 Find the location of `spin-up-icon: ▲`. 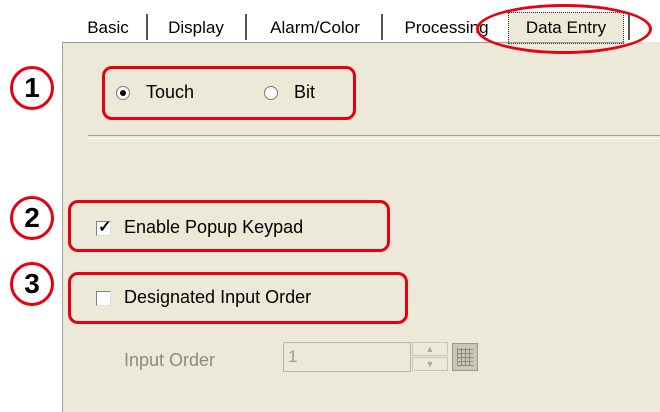

spin-up-icon: ▲ is located at coordinates (430, 349).